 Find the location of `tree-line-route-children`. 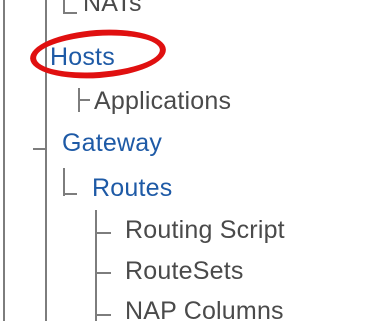

tree-line-route-children is located at coordinates (96, 265).